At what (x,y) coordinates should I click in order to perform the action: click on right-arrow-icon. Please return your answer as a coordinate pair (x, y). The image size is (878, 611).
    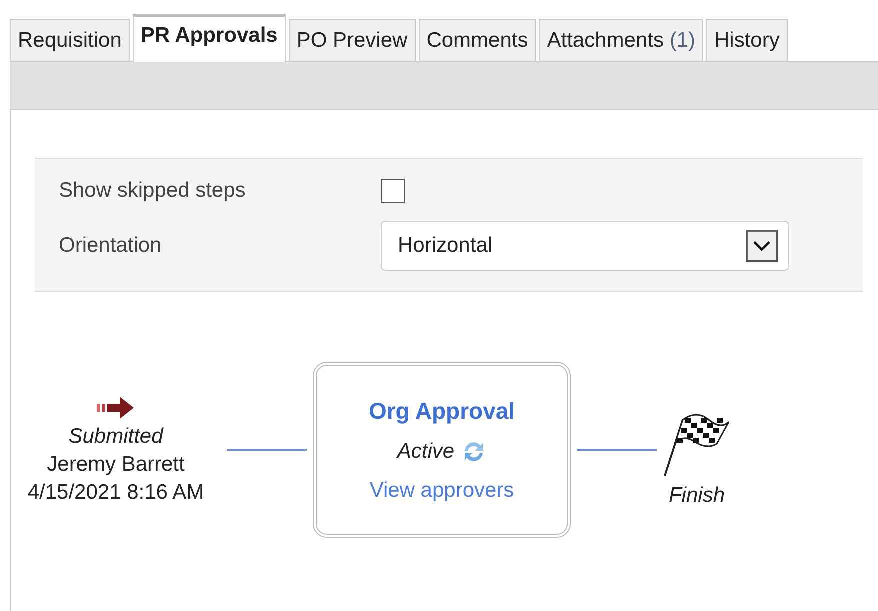
    Looking at the image, I should click on (116, 408).